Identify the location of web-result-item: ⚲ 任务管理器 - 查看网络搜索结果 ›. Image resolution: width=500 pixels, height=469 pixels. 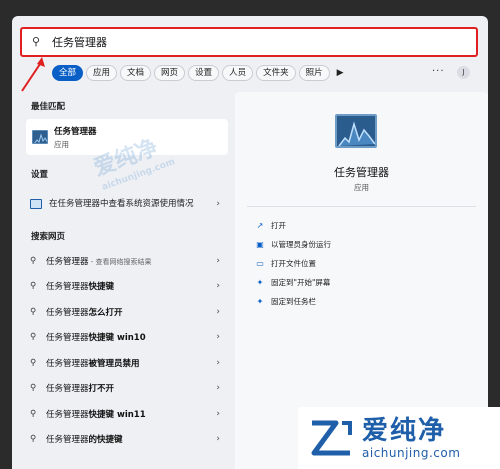
(129, 261).